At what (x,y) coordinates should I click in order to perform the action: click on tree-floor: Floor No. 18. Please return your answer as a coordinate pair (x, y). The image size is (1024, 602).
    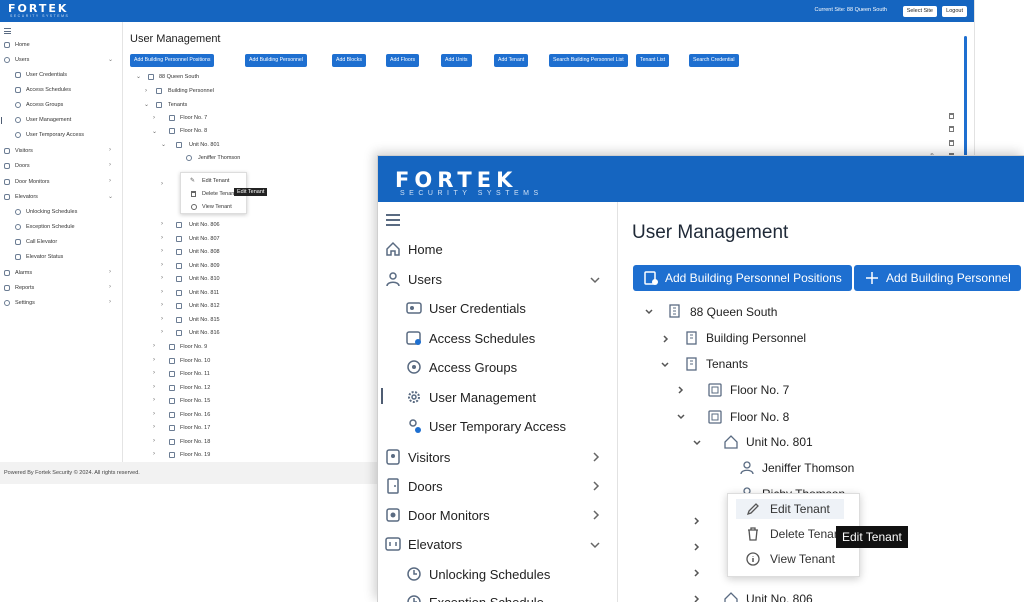
    Looking at the image, I should click on (195, 442).